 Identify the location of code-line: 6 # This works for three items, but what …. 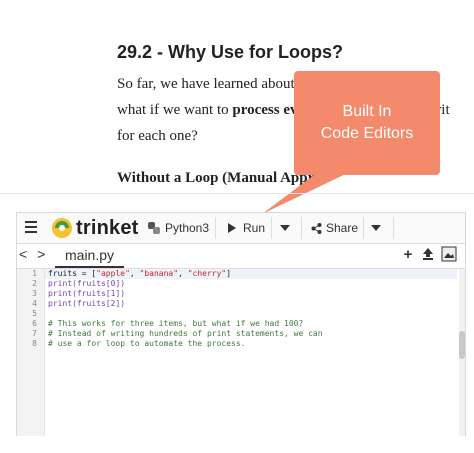
(237, 324).